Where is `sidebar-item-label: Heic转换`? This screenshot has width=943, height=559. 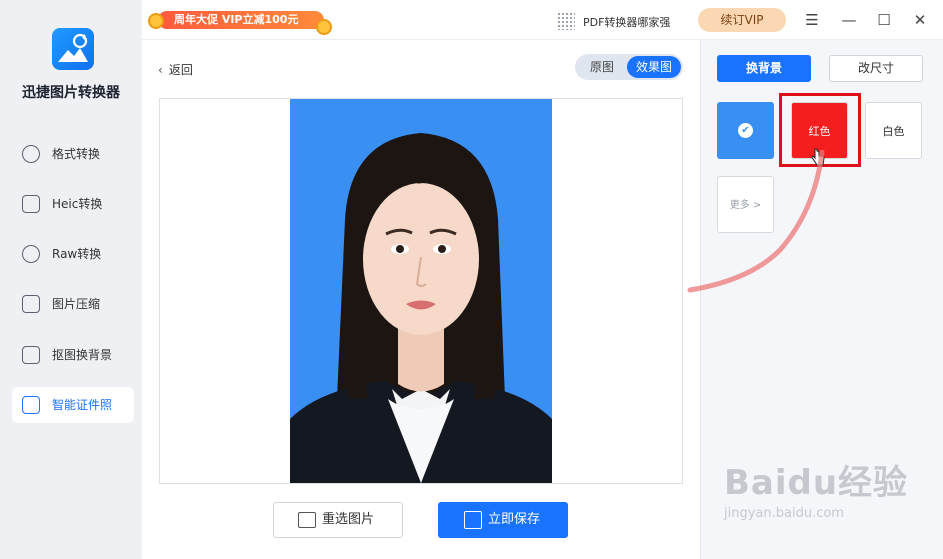 sidebar-item-label: Heic转换 is located at coordinates (77, 204).